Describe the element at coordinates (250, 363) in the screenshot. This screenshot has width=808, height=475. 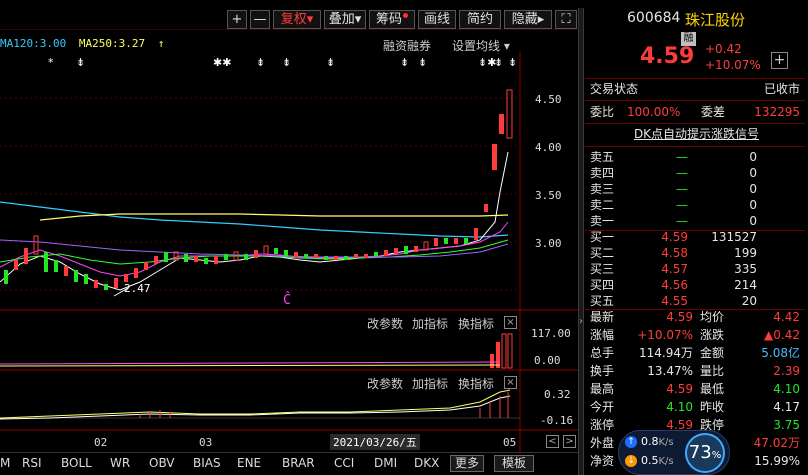
I see `volume-ma-line` at that location.